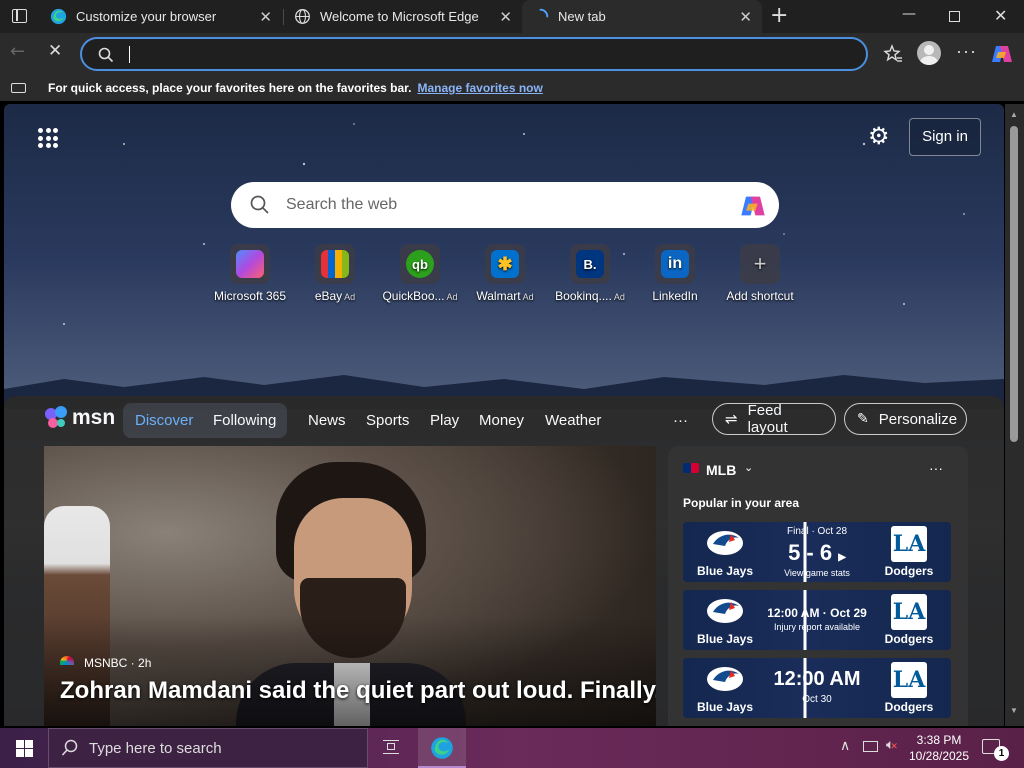 The width and height of the screenshot is (1024, 768). What do you see at coordinates (779, 15) in the screenshot?
I see `new-tab-plus-icon: +` at bounding box center [779, 15].